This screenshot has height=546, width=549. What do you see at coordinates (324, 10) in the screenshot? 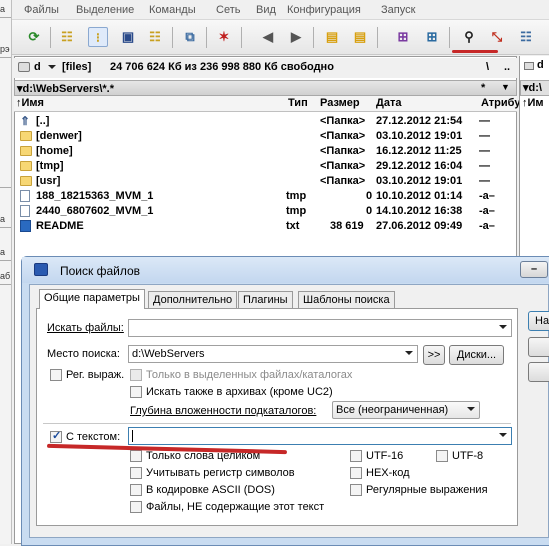
I see `menu-configuration: Конфигурация` at bounding box center [324, 10].